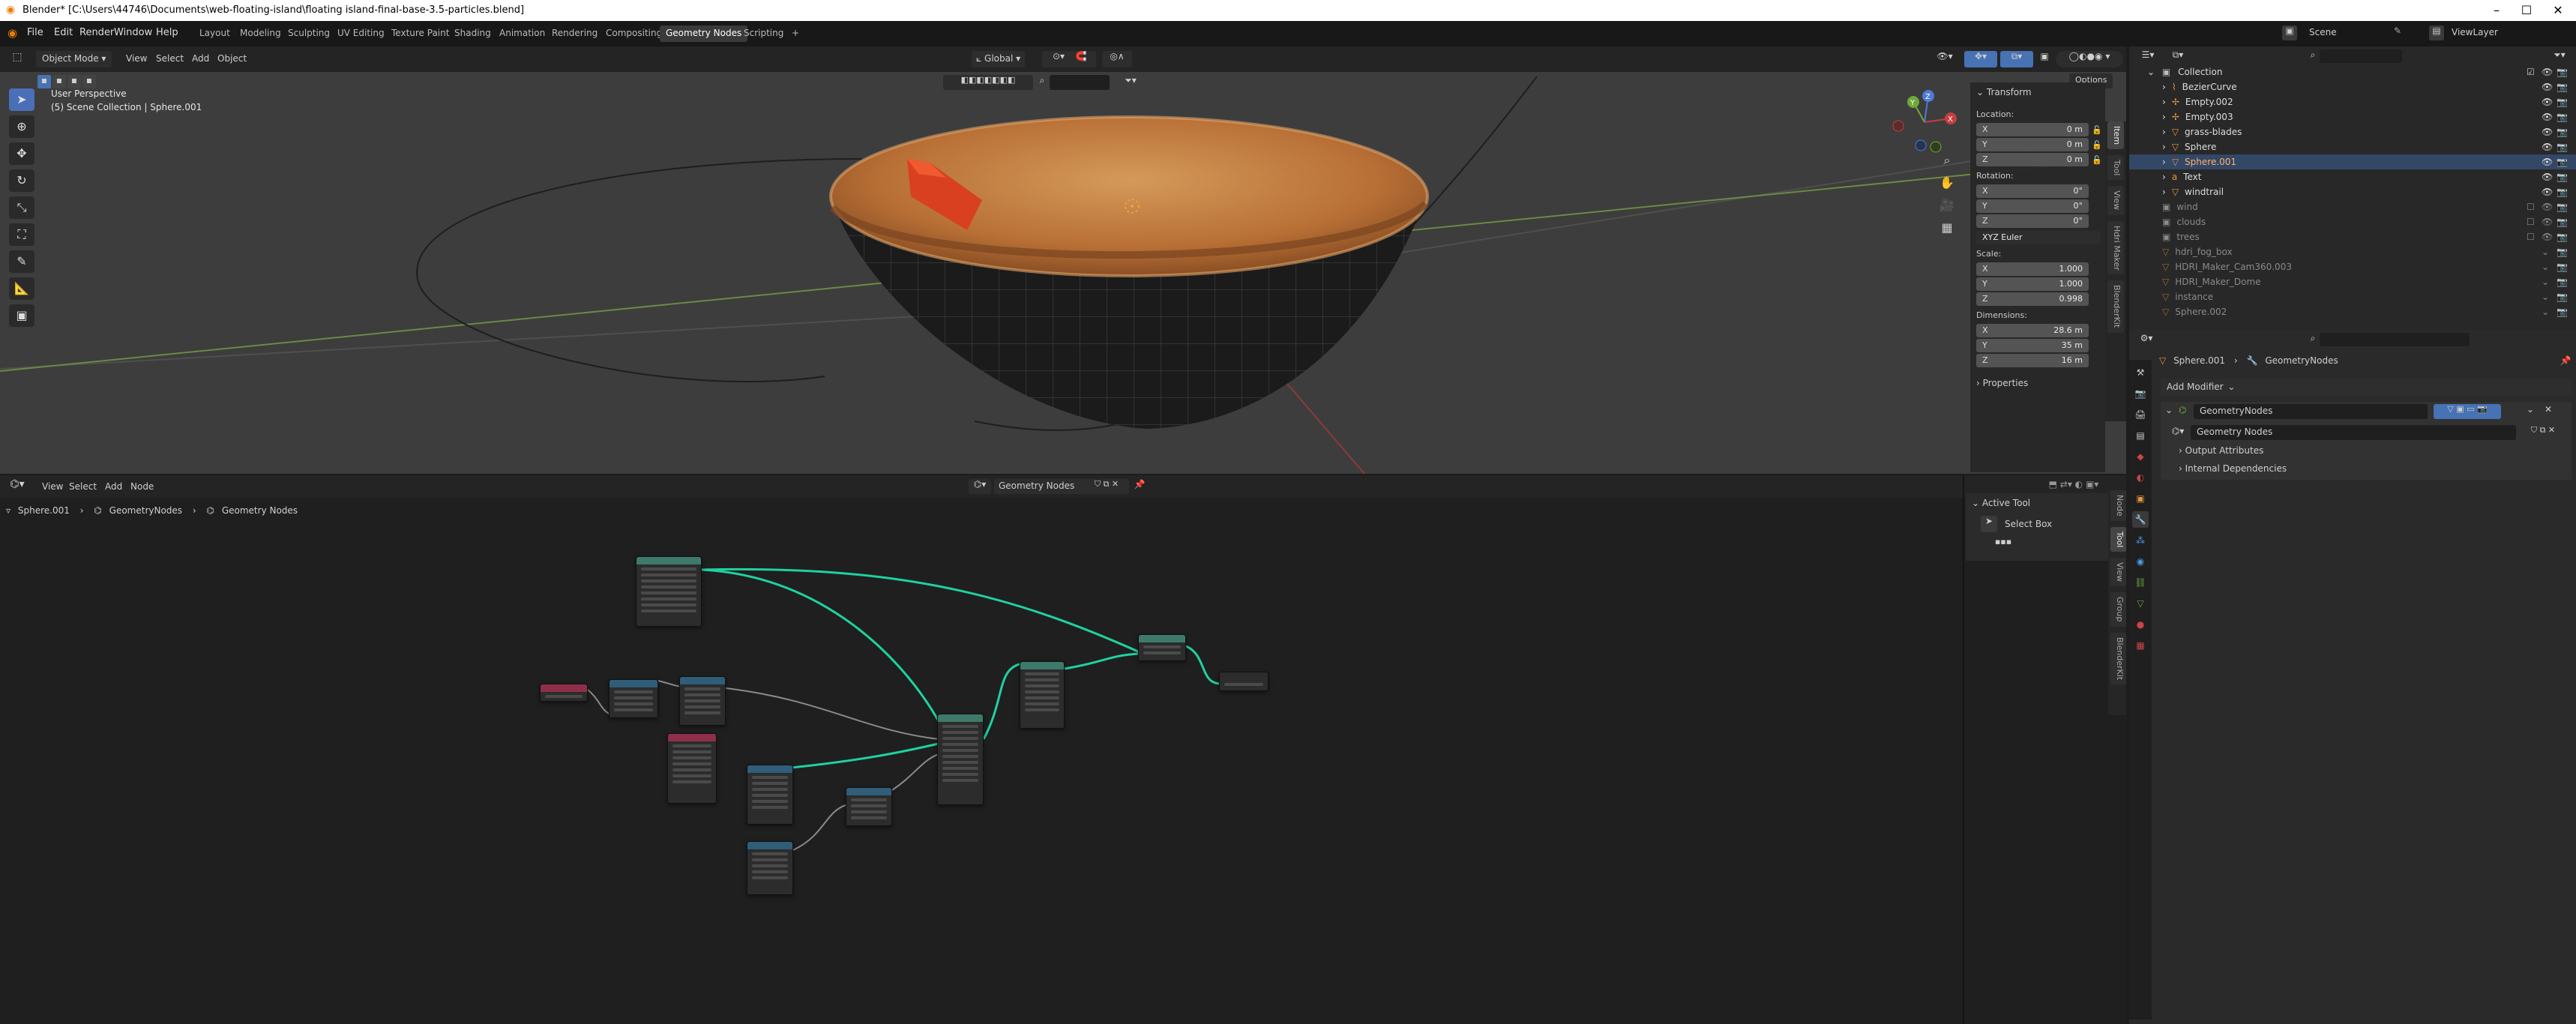 The height and width of the screenshot is (1024, 2576). I want to click on rotation-y-field: Y 0°, so click(2032, 206).